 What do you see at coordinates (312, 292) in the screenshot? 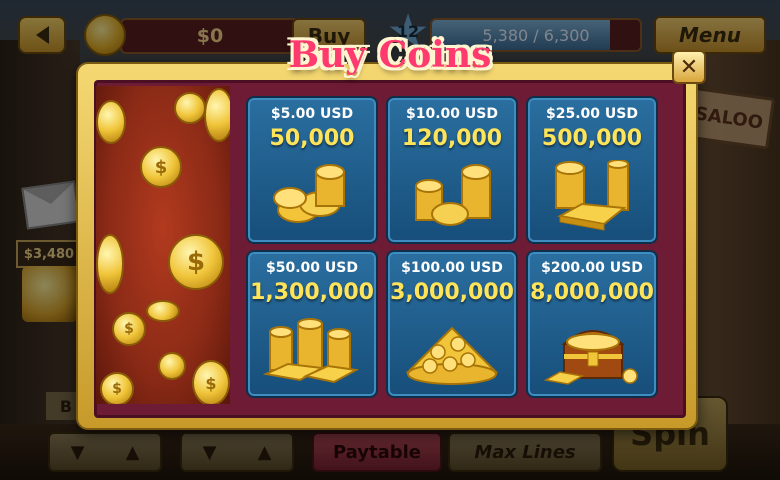
I see `package-amount: 1,300,000` at bounding box center [312, 292].